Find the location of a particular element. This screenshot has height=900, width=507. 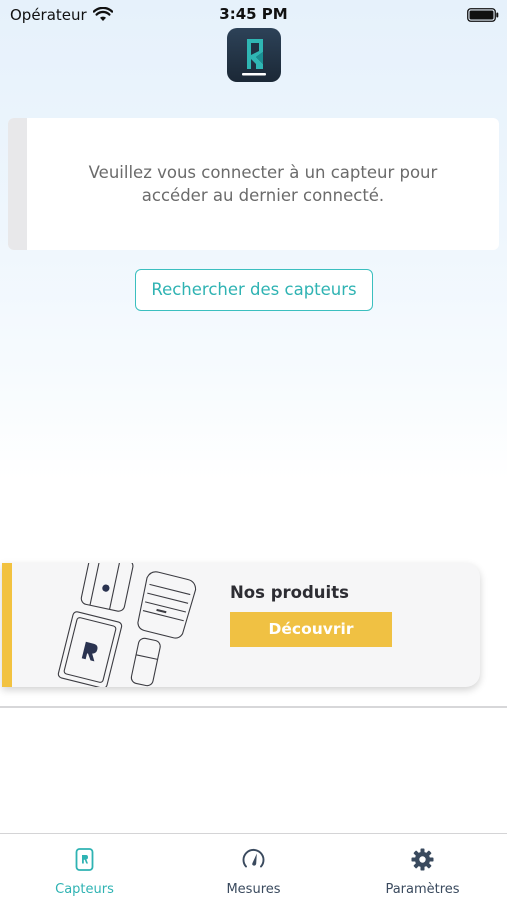

tab-label-capteurs: Capteurs is located at coordinates (84, 889).